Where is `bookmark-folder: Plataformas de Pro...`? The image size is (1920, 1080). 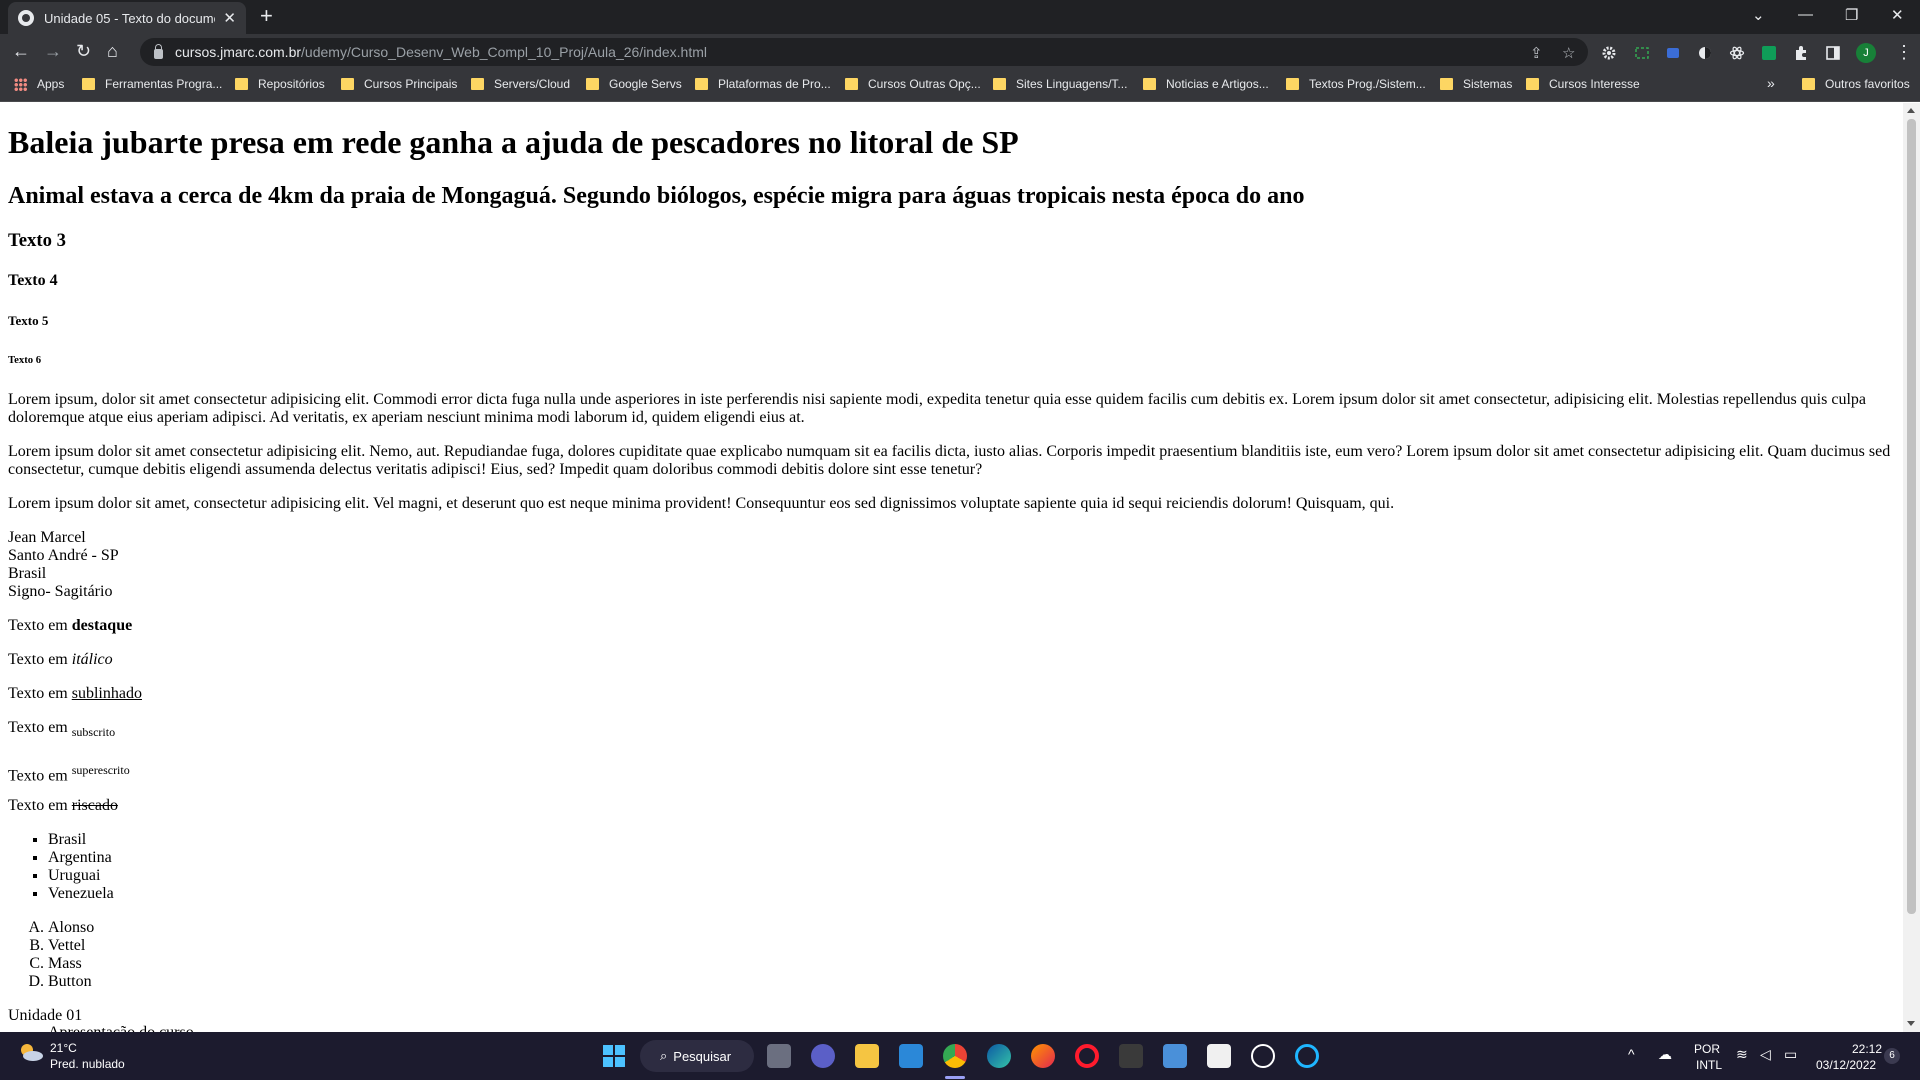
bookmark-folder: Plataformas de Pro... is located at coordinates (763, 84).